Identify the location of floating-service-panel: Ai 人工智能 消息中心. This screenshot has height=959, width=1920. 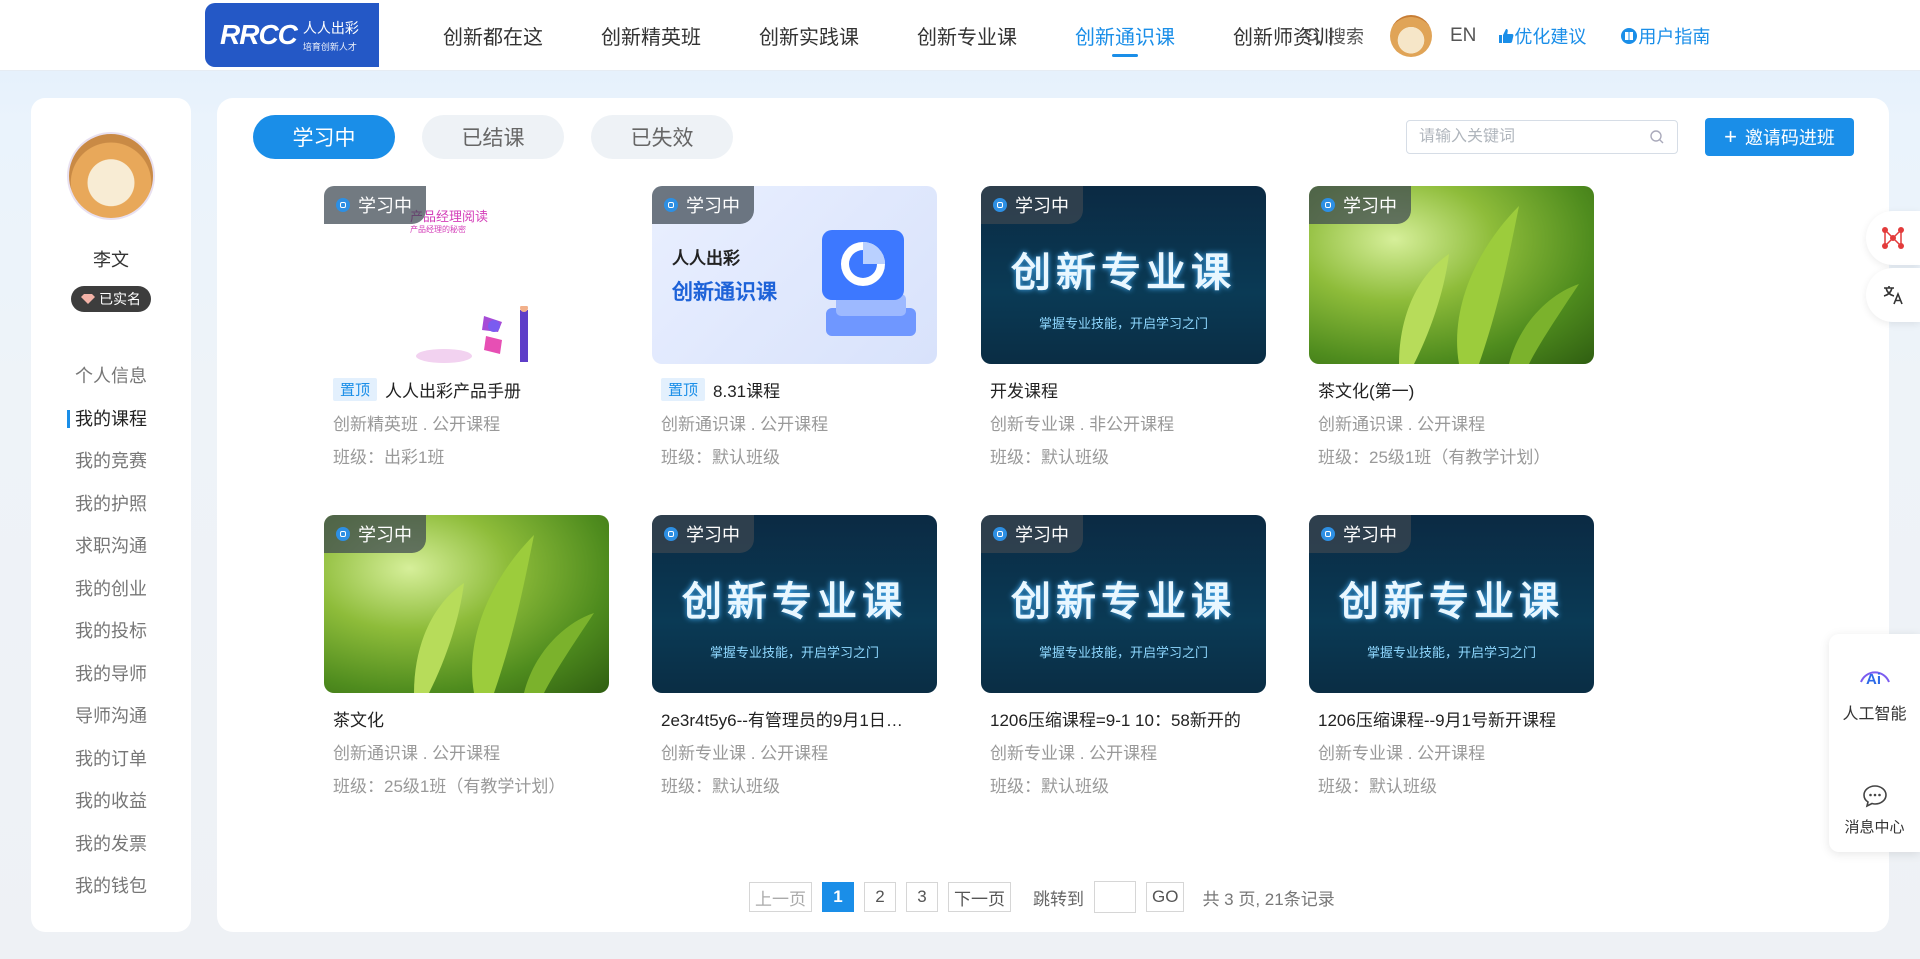
(1874, 743).